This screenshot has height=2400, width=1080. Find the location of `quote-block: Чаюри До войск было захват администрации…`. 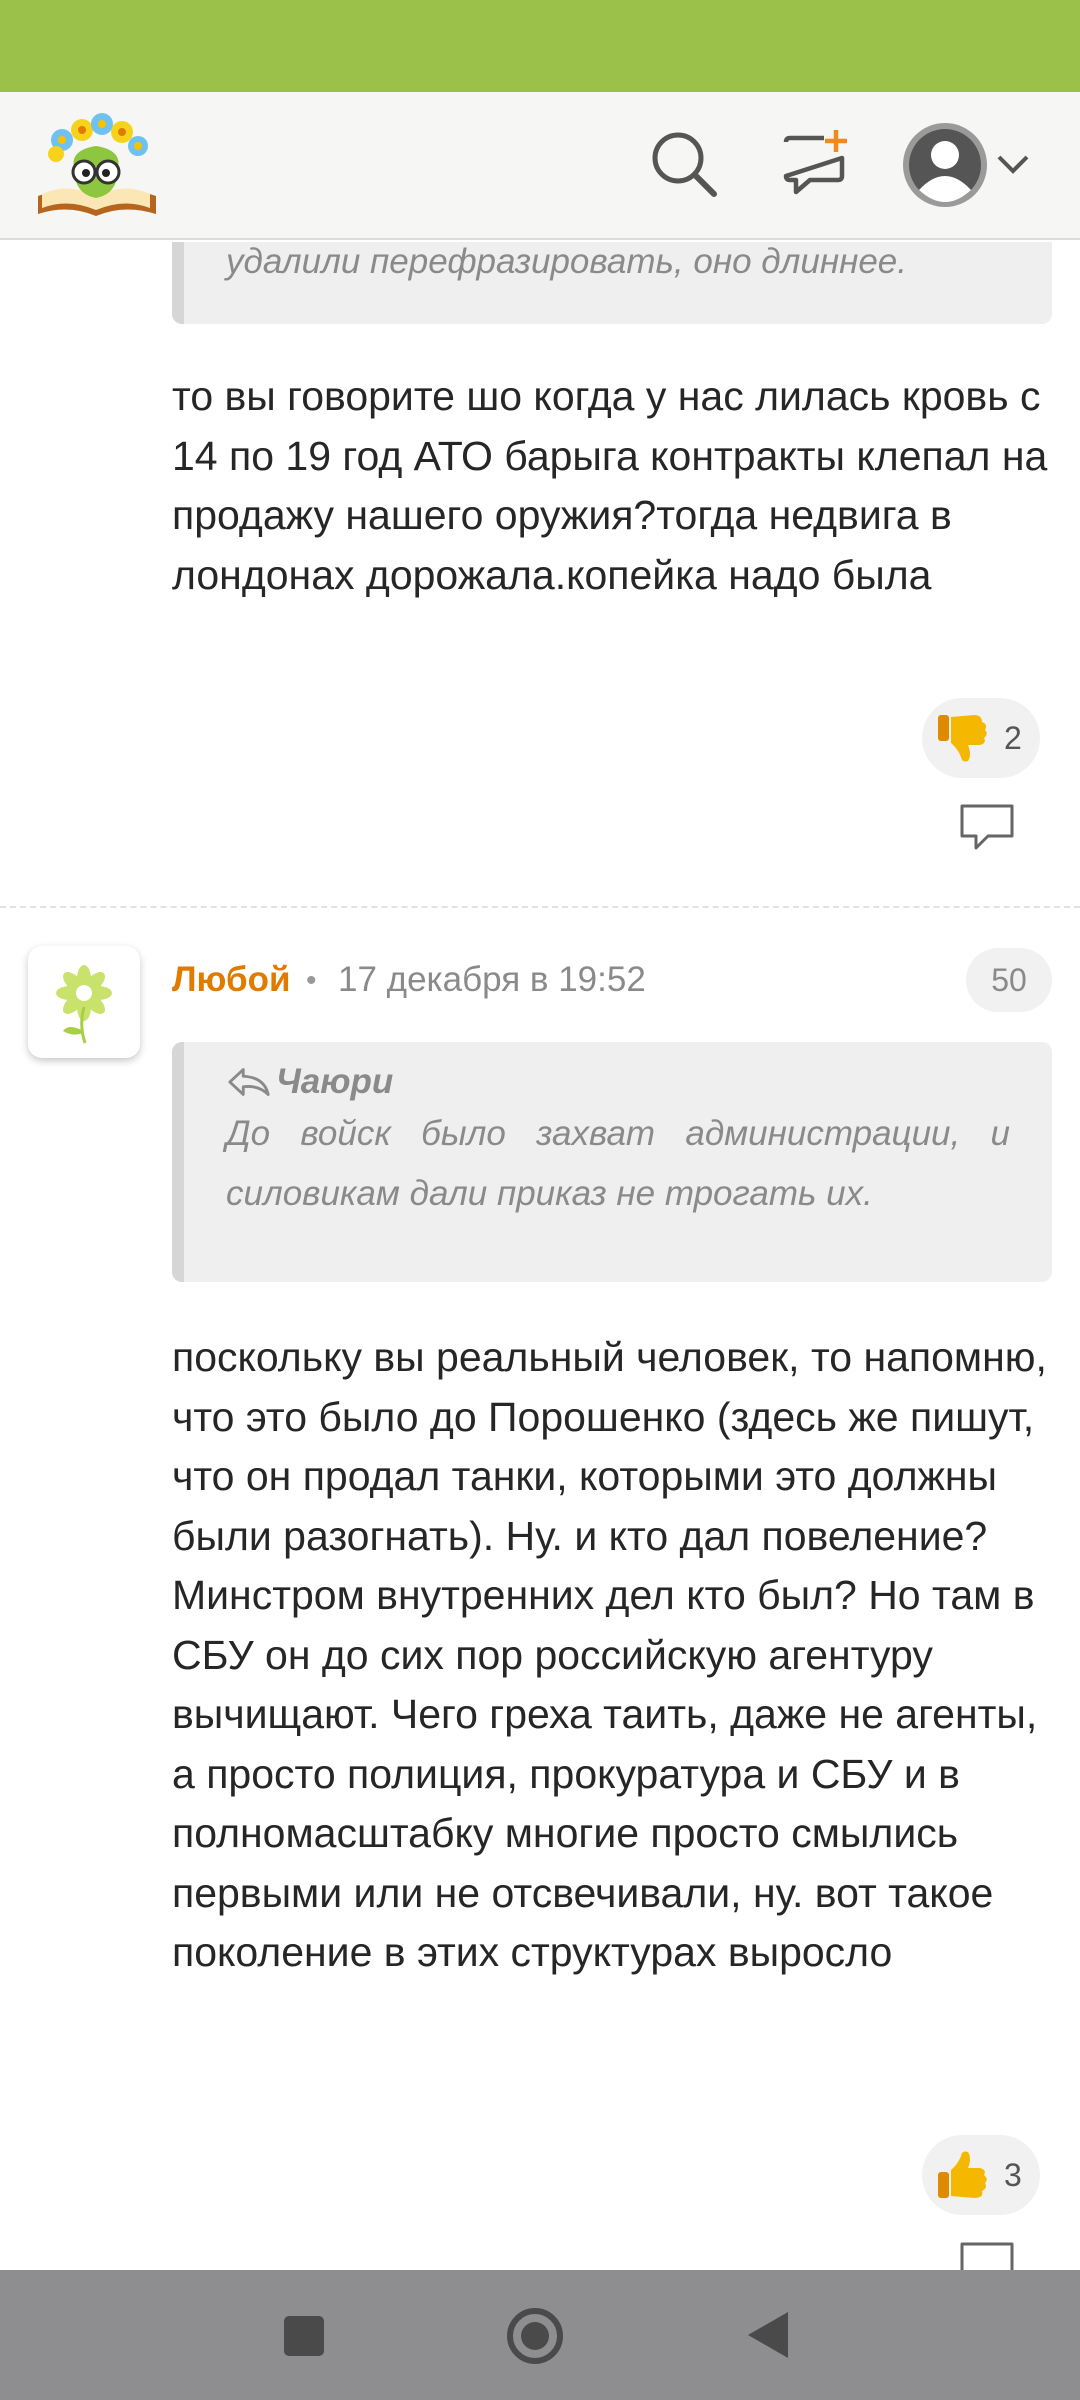

quote-block: Чаюри До войск было захват администрации… is located at coordinates (612, 1162).